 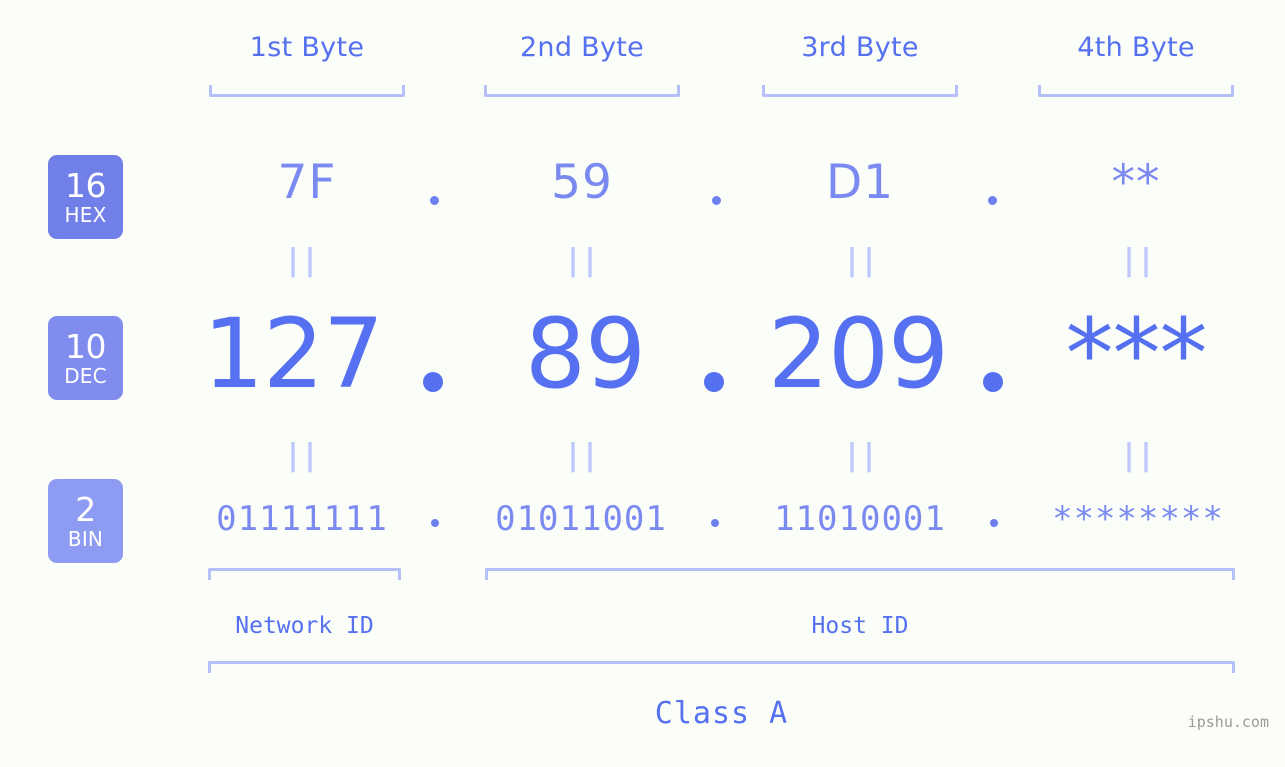 What do you see at coordinates (581, 455) in the screenshot?
I see `equals-connector-dec-bin-2: ||` at bounding box center [581, 455].